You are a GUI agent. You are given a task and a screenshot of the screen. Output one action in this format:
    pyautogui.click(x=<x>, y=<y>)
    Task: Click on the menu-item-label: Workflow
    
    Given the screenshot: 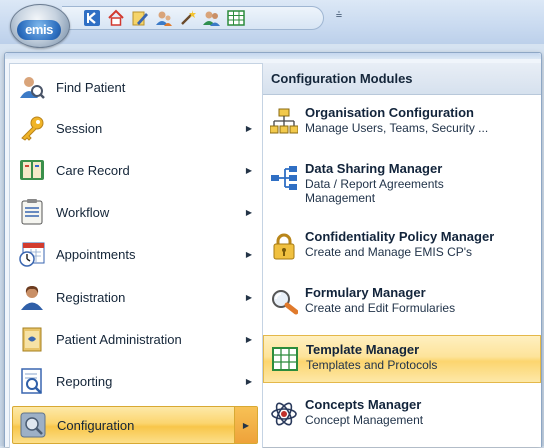 What is the action you would take?
    pyautogui.click(x=83, y=212)
    